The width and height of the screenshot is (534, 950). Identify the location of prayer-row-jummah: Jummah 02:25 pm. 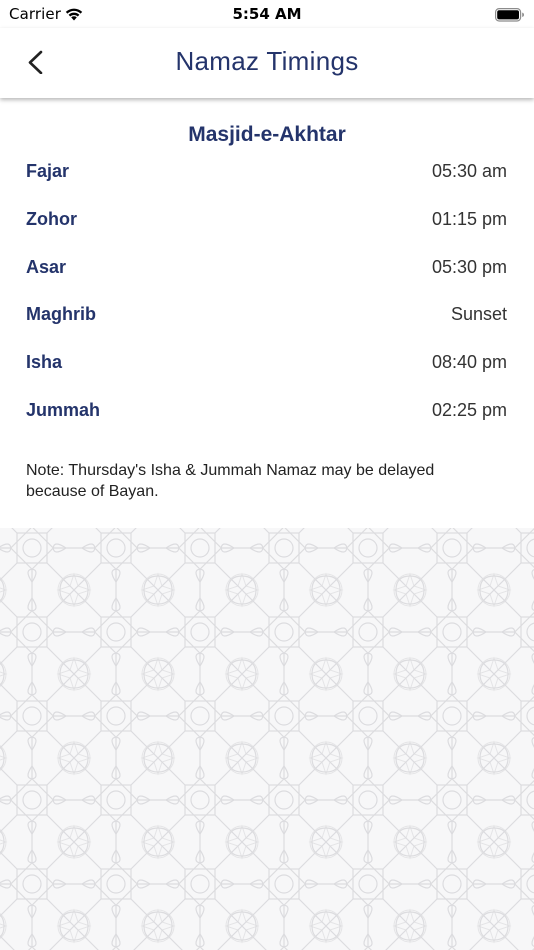
(266, 423).